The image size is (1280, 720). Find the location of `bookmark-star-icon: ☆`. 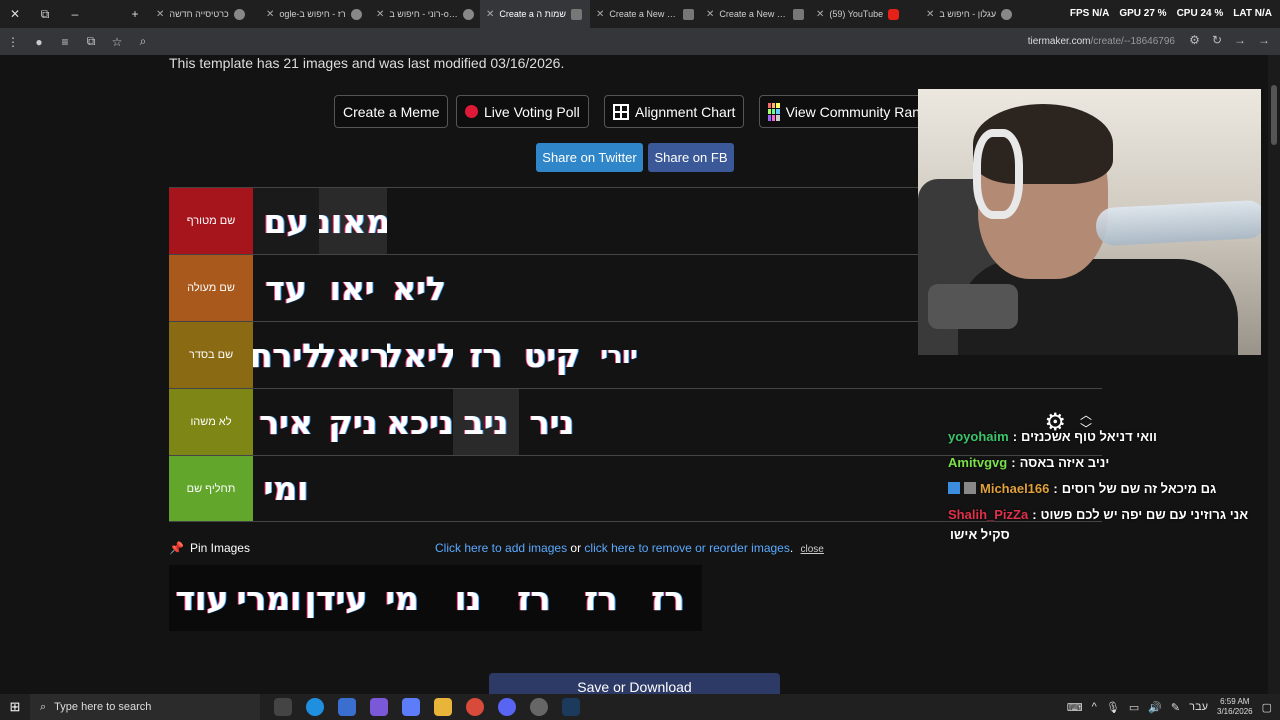

bookmark-star-icon: ☆ is located at coordinates (117, 42).